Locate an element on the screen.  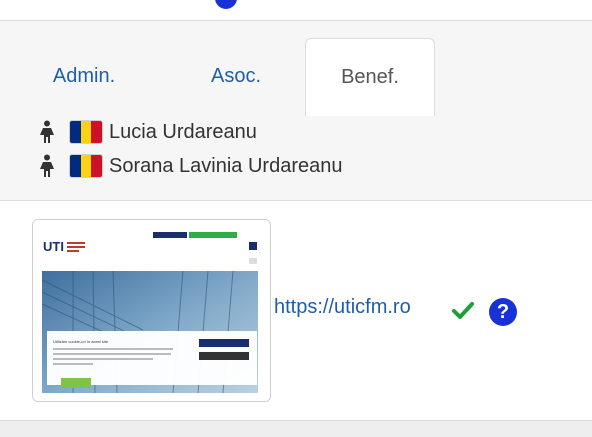
svg-text:Utilizăm cookie-uri în acest s: Utilizăm cookie-uri în acest site is located at coordinates (81, 341).